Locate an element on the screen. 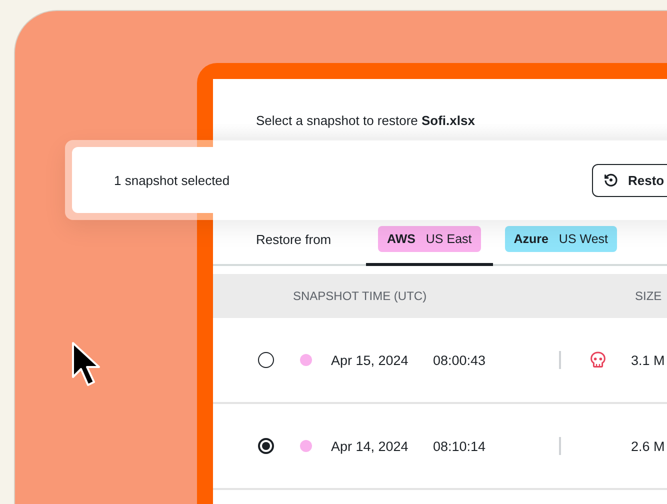  snapshot-size: 3.1 M is located at coordinates (648, 360).